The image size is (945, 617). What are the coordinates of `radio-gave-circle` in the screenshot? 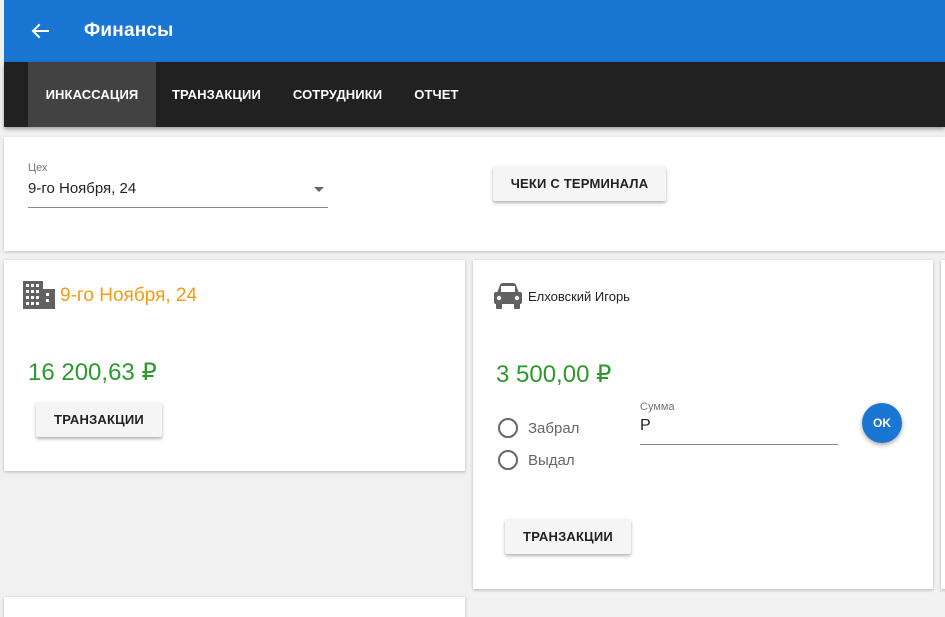 It's located at (508, 460).